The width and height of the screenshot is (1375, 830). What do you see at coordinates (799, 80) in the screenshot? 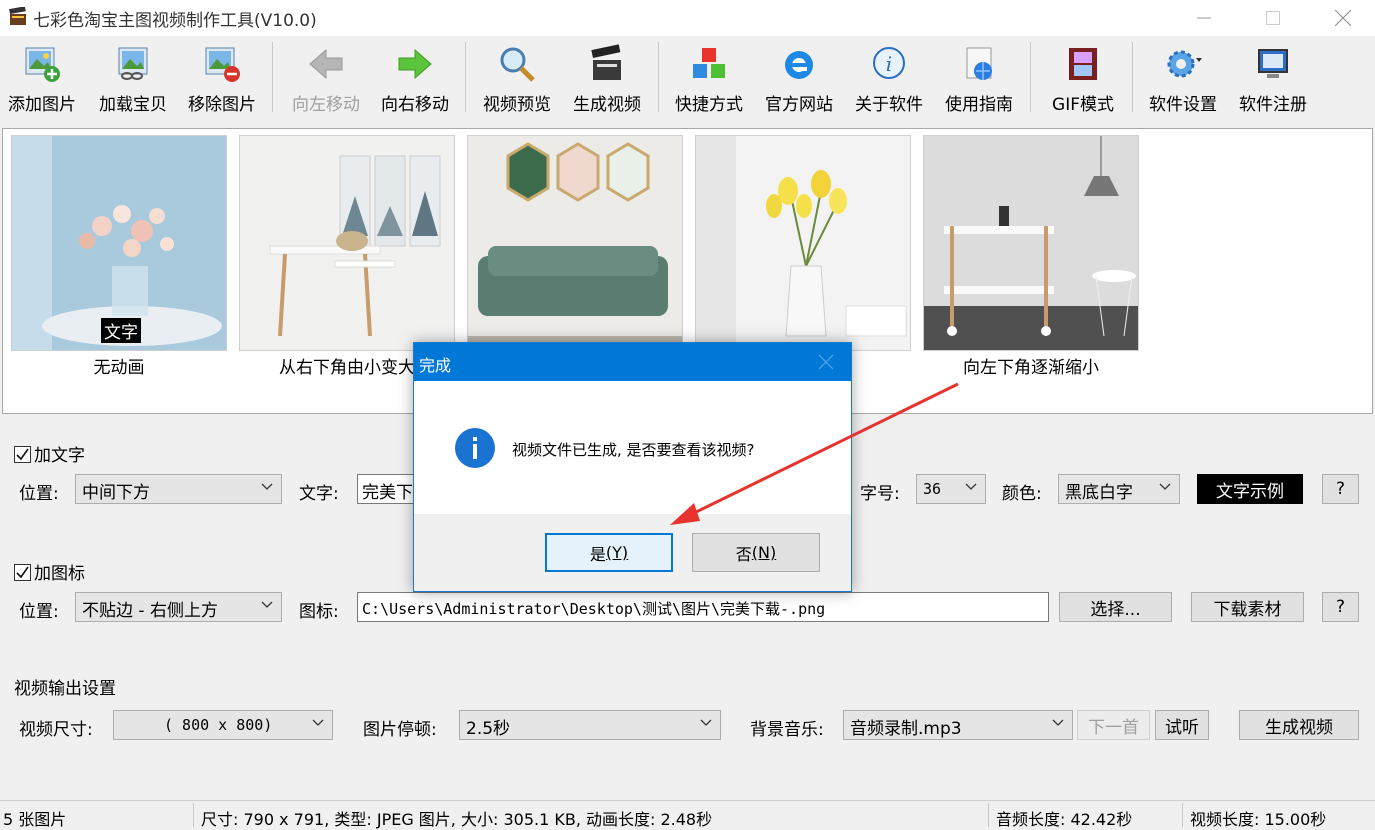
I see `official-site-button: 官方网站` at bounding box center [799, 80].